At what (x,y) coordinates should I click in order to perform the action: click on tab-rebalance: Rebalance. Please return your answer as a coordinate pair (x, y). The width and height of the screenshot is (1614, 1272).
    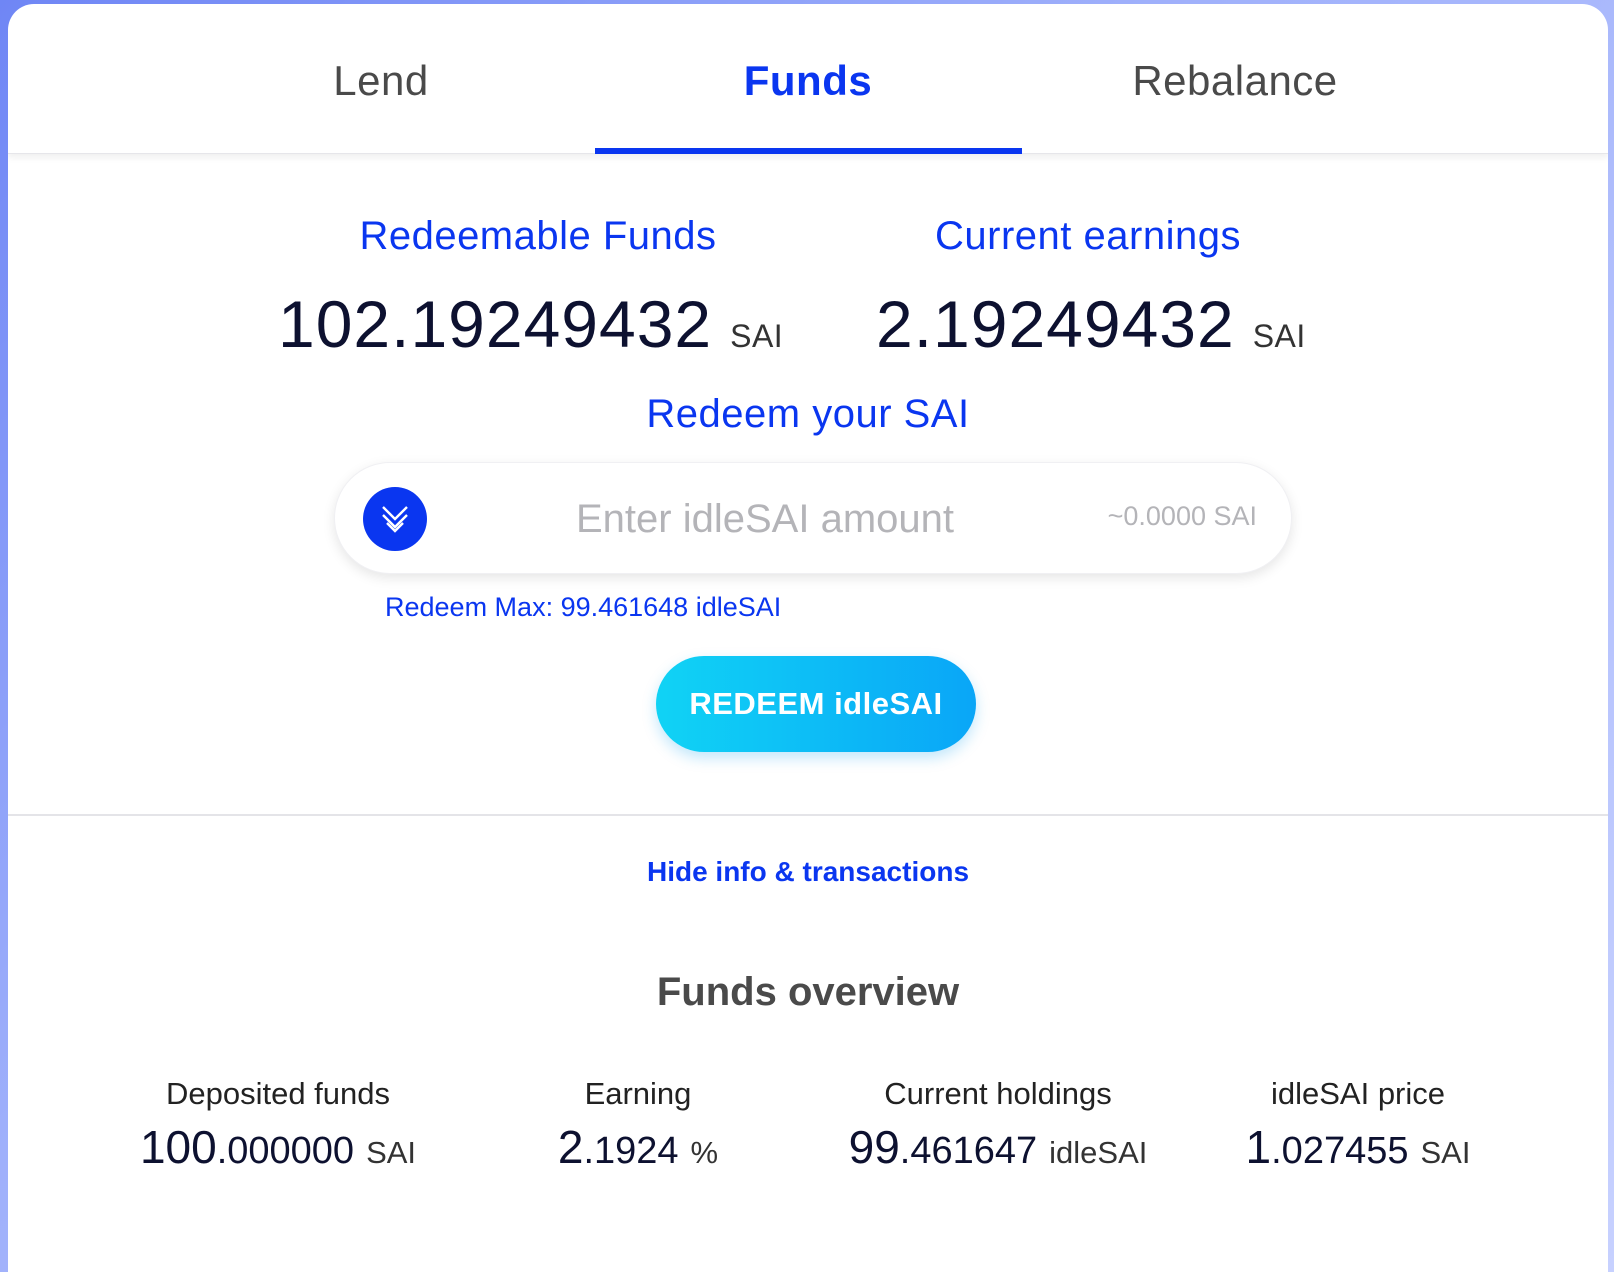
    Looking at the image, I should click on (1235, 79).